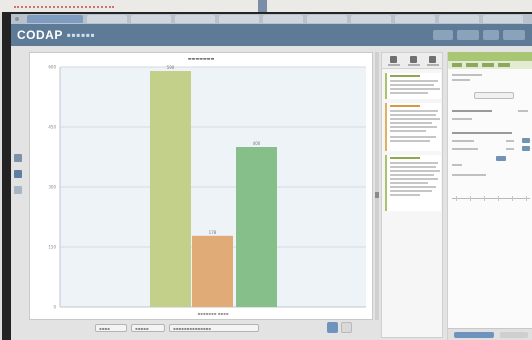 This screenshot has width=532, height=340. I want to click on redo-icon, so click(413, 59).